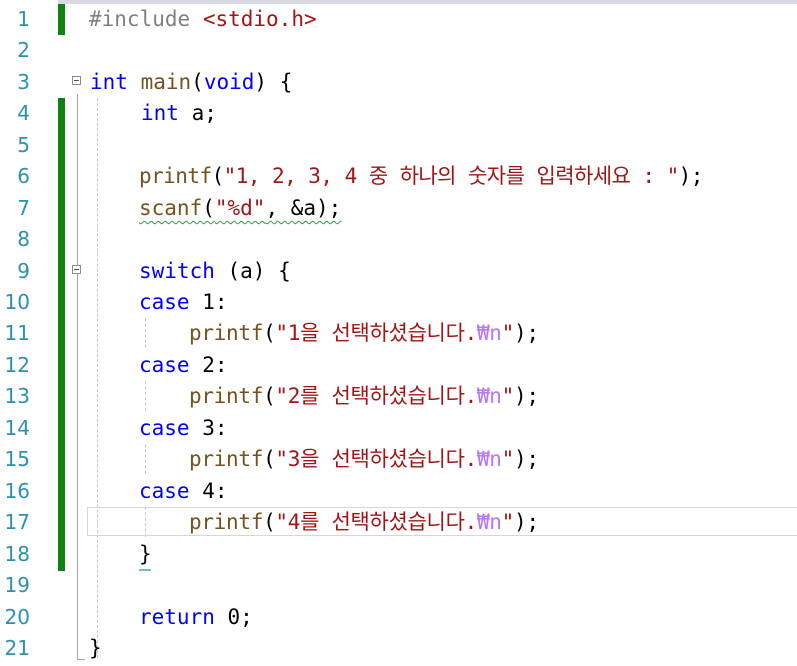 The height and width of the screenshot is (666, 797). Describe the element at coordinates (166, 82) in the screenshot. I see `function-name: main` at that location.